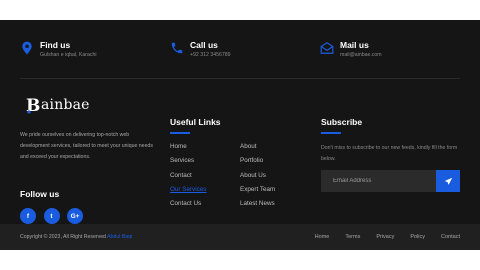 This screenshot has width=480, height=270. I want to click on link-home: Home, so click(188, 147).